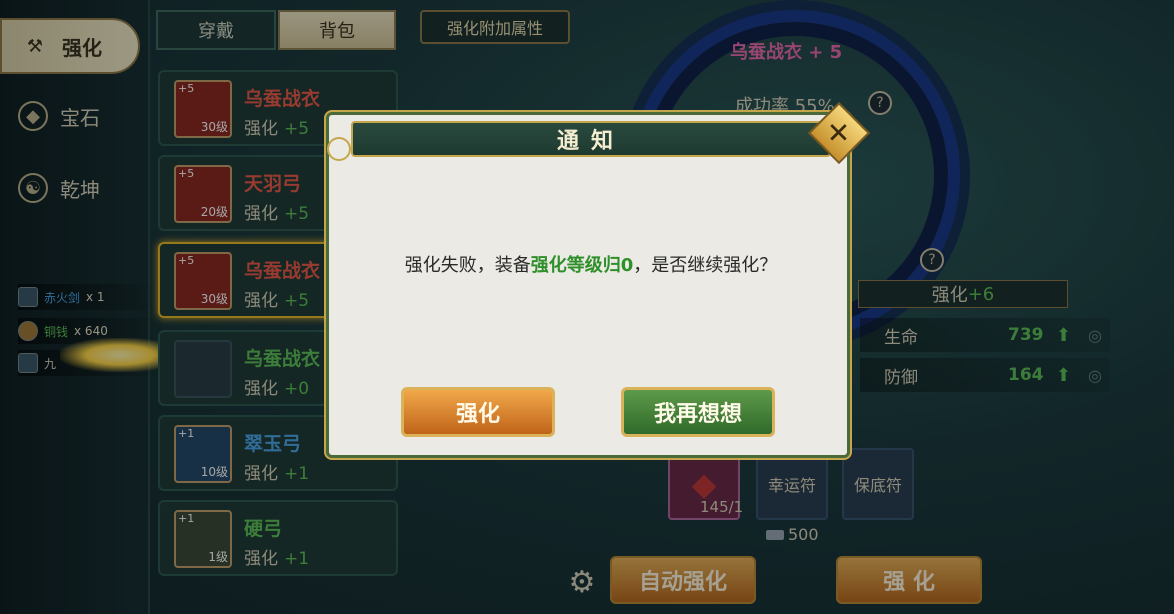 This screenshot has height=614, width=1174. Describe the element at coordinates (698, 412) in the screenshot. I see `reconsider-button: 我再想想` at that location.